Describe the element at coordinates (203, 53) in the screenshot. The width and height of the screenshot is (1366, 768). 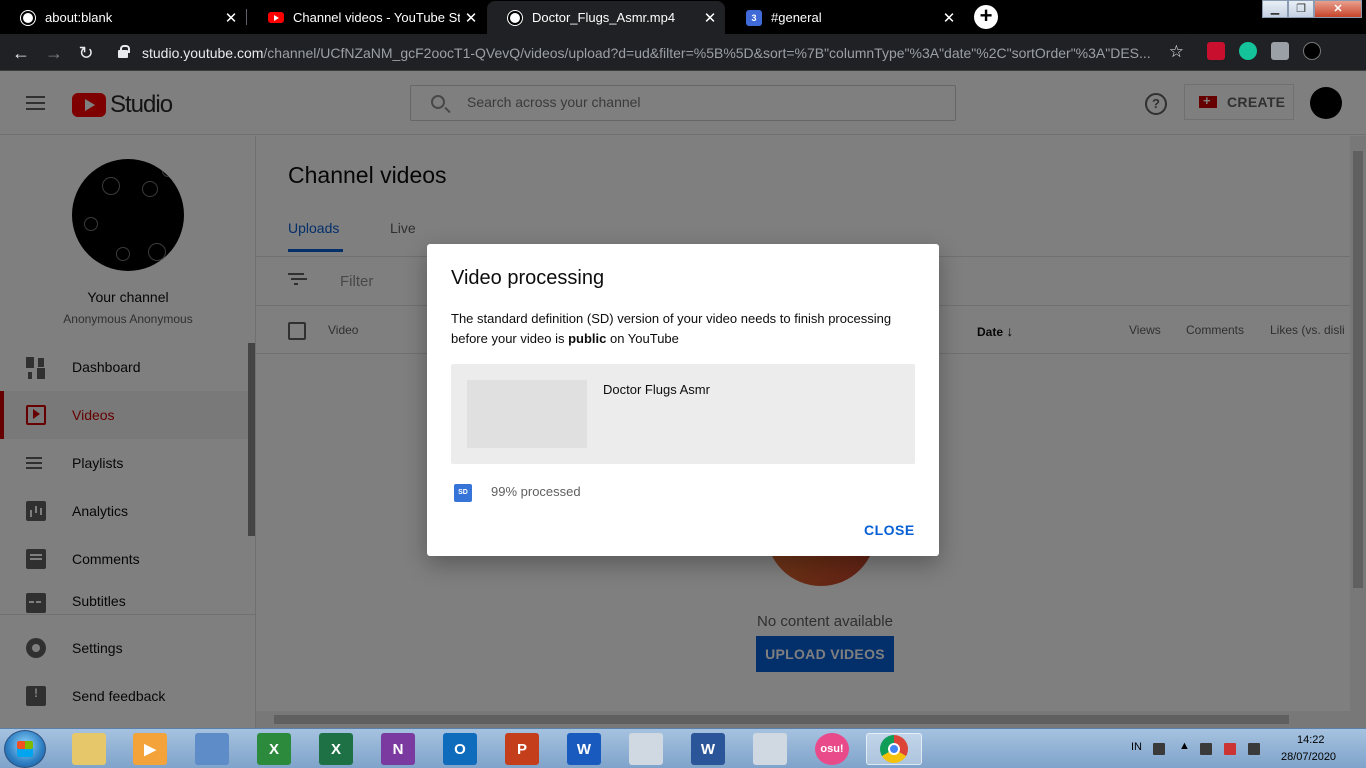
I see `url-host: studio.youtube.com` at that location.